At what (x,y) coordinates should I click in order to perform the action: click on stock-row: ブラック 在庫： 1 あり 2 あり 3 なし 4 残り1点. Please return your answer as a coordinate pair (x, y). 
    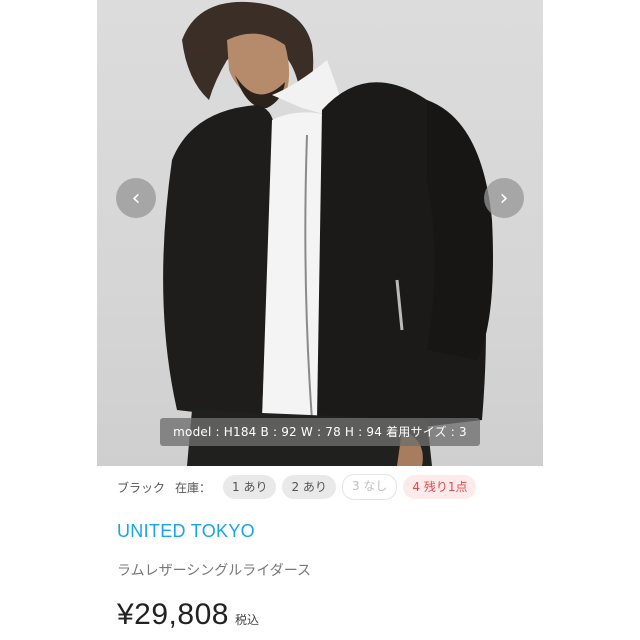
    Looking at the image, I should click on (320, 487).